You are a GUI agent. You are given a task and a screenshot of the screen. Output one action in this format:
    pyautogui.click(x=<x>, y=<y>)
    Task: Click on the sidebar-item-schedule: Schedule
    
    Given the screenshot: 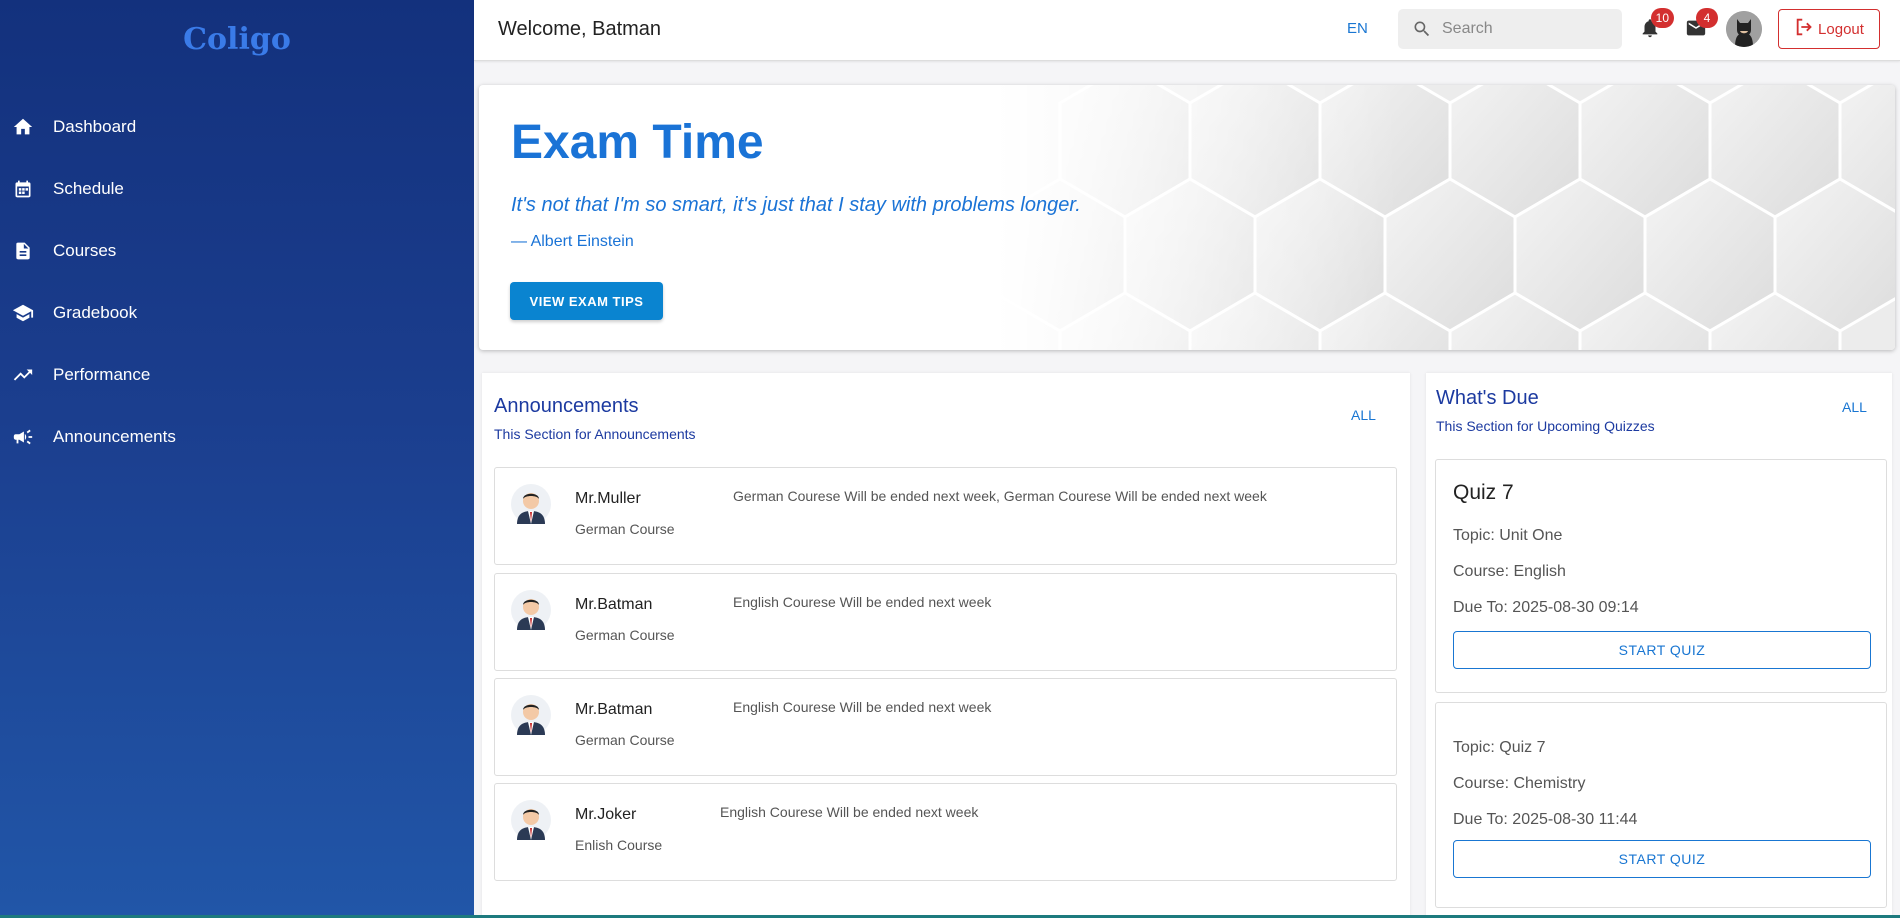 What is the action you would take?
    pyautogui.click(x=237, y=189)
    